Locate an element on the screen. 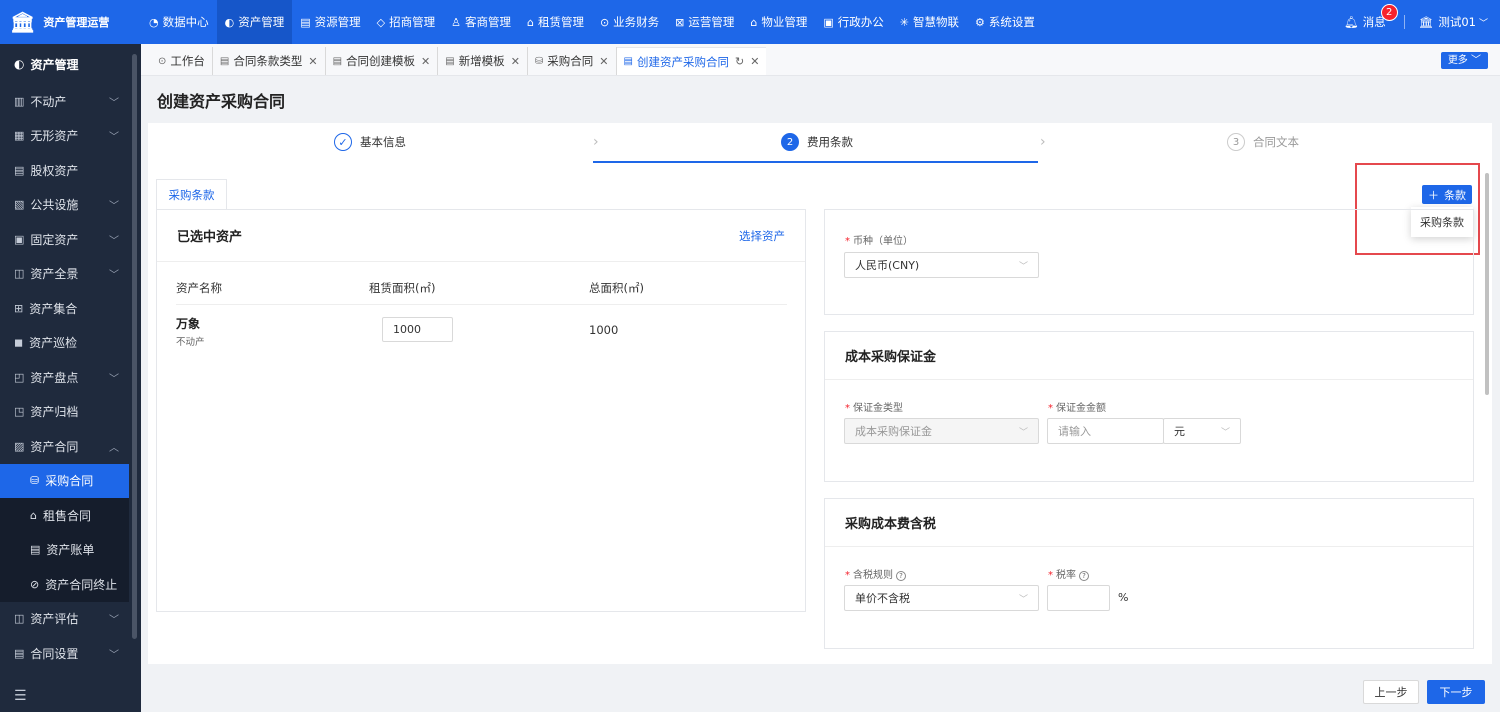  help-icon: ? is located at coordinates (901, 576).